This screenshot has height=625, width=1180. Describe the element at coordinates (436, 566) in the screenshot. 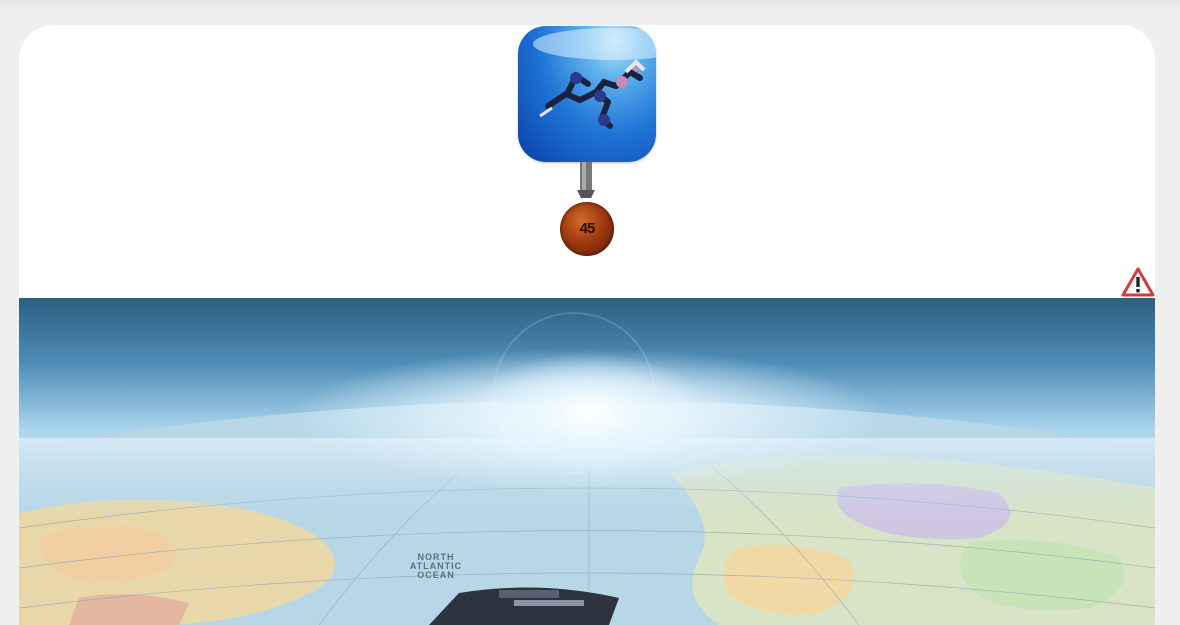

I see `map-ocean-label: NORTH ATLANTIC OCEAN` at that location.